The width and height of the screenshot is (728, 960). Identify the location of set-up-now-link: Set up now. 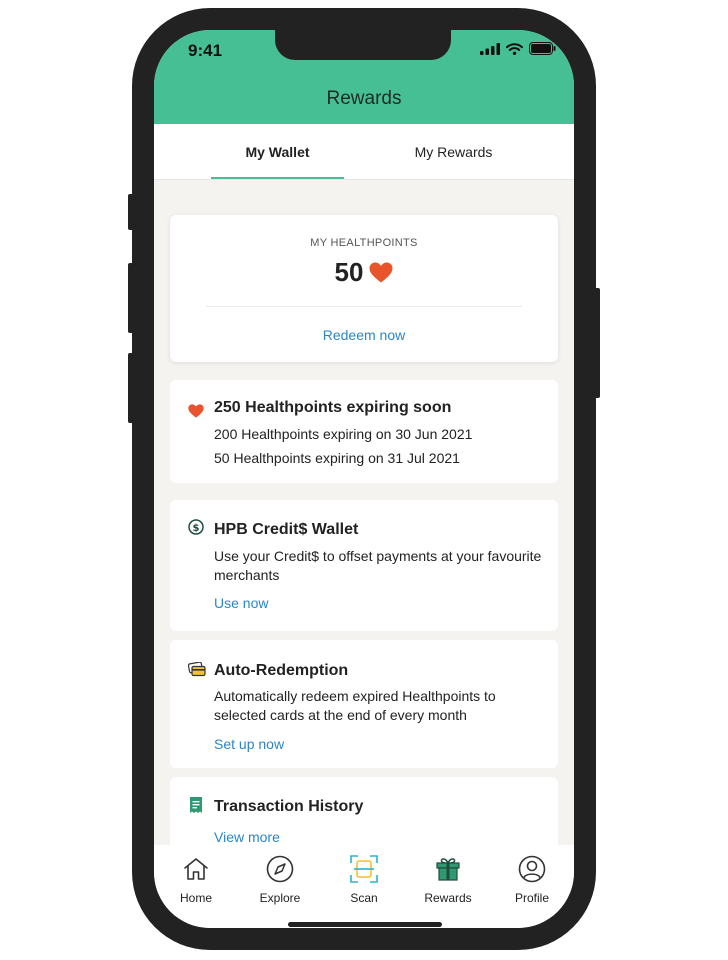
(249, 744).